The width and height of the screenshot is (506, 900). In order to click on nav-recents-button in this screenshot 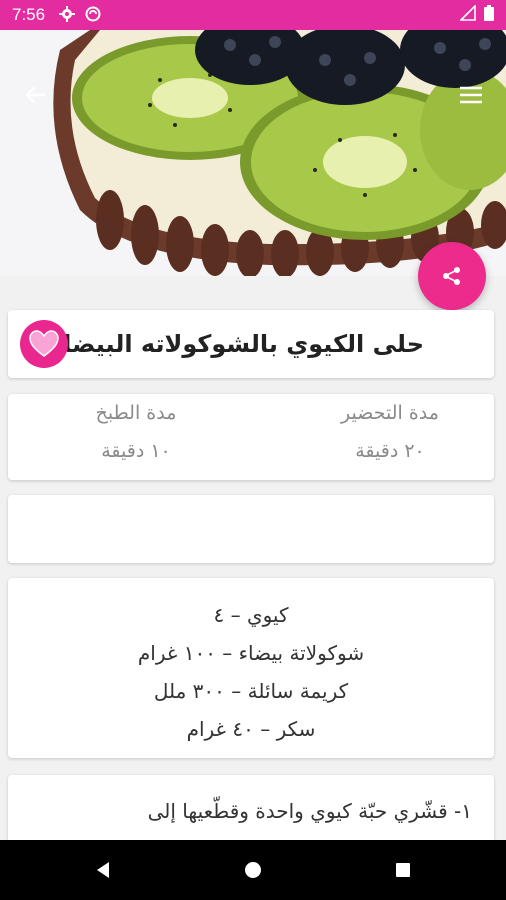, I will do `click(403, 870)`.